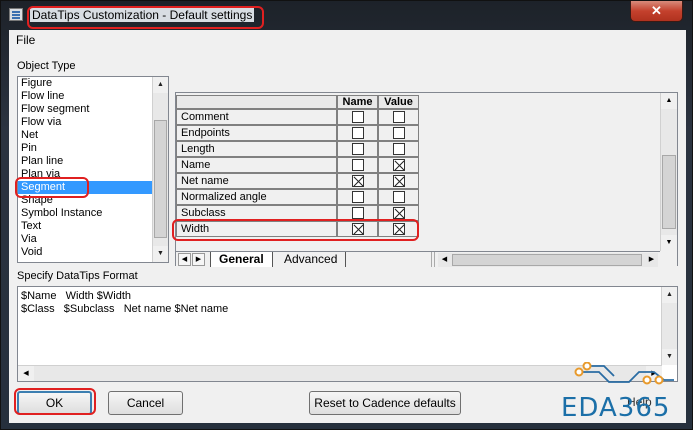 This screenshot has height=430, width=693. I want to click on grid-row-label: Length, so click(256, 149).